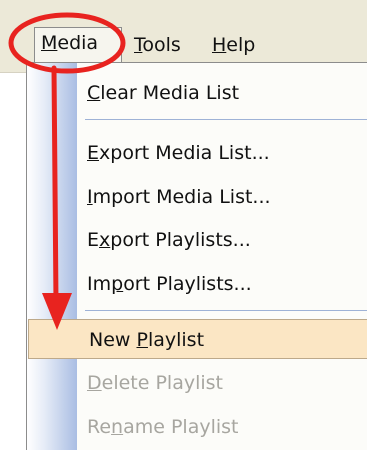  I want to click on menu-item-rename-playlist: Rename Playlist, so click(197, 427).